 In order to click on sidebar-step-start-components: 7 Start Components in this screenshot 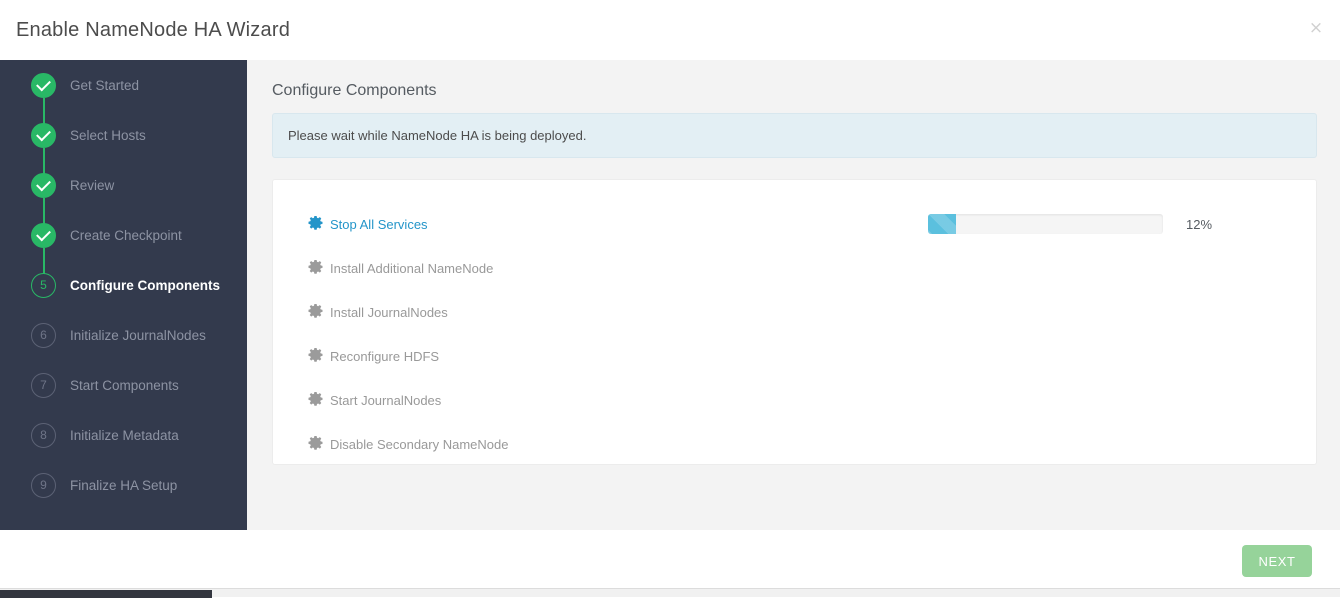, I will do `click(123, 385)`.